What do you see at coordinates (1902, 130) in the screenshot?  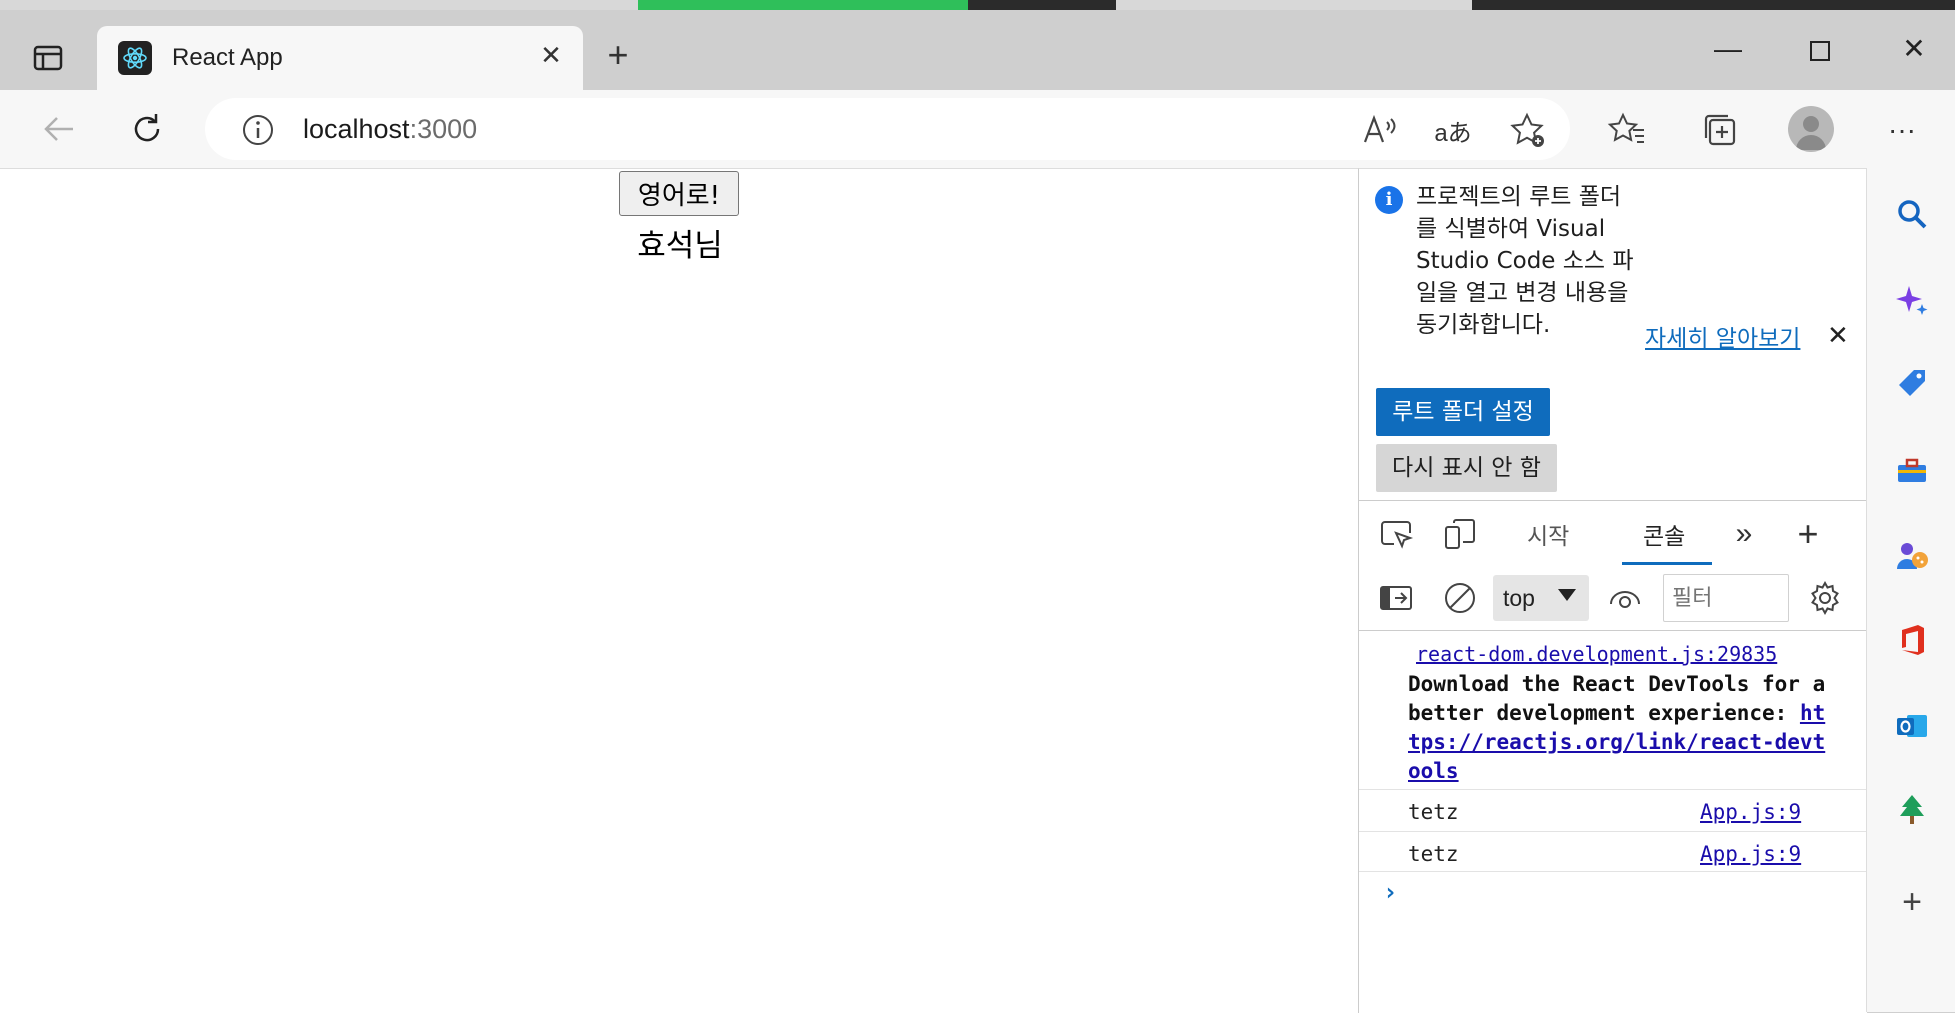 I see `more-options-icon: ···` at bounding box center [1902, 130].